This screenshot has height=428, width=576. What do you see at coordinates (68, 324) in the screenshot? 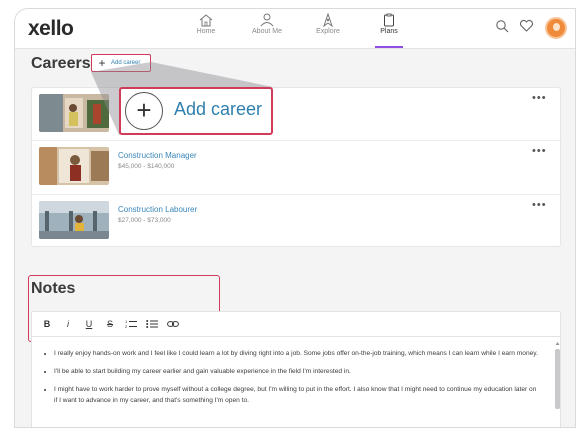
I see `italic-button: i` at bounding box center [68, 324].